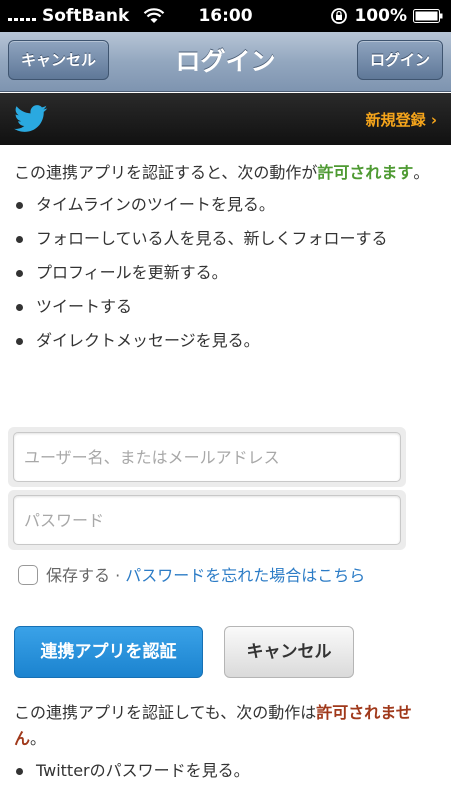  Describe the element at coordinates (421, 172) in the screenshot. I see `allowed-intro-suffix: 。` at that location.